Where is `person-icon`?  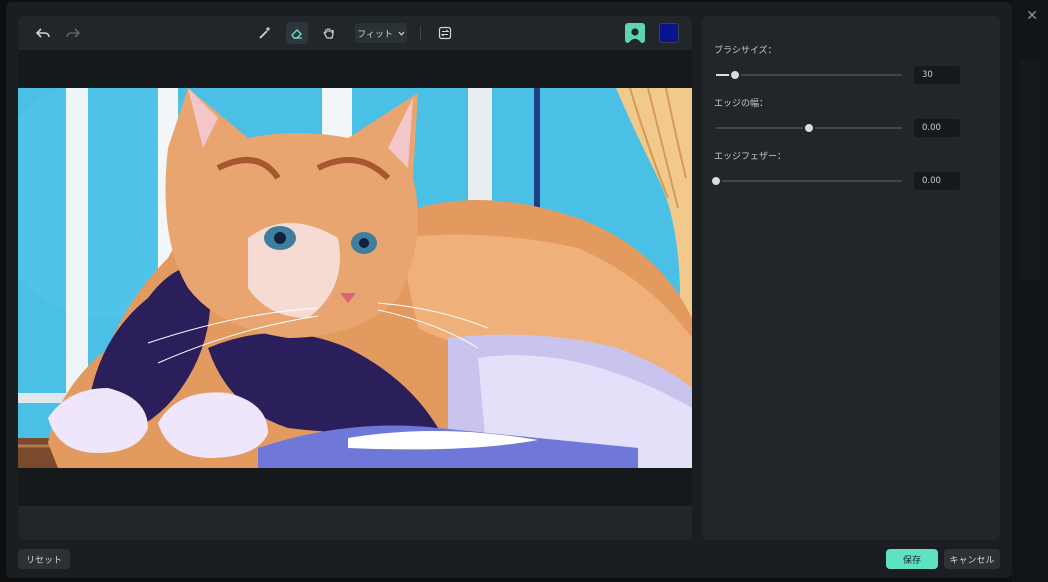
person-icon is located at coordinates (635, 33).